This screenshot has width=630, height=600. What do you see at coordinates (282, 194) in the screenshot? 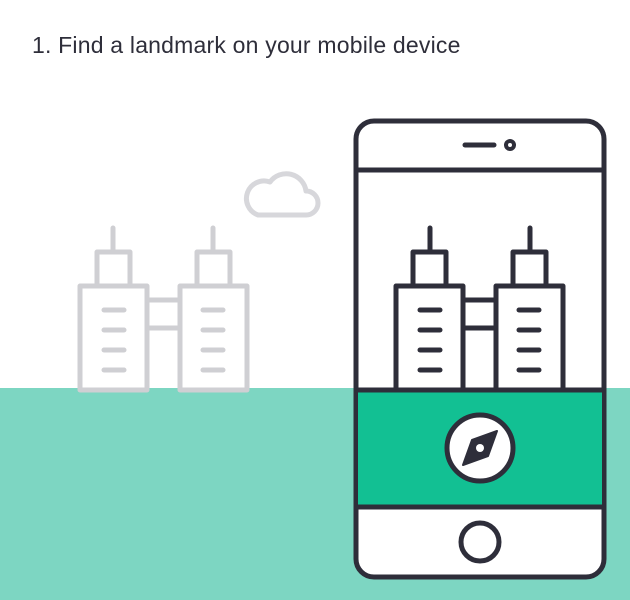
I see `cloud-icon` at bounding box center [282, 194].